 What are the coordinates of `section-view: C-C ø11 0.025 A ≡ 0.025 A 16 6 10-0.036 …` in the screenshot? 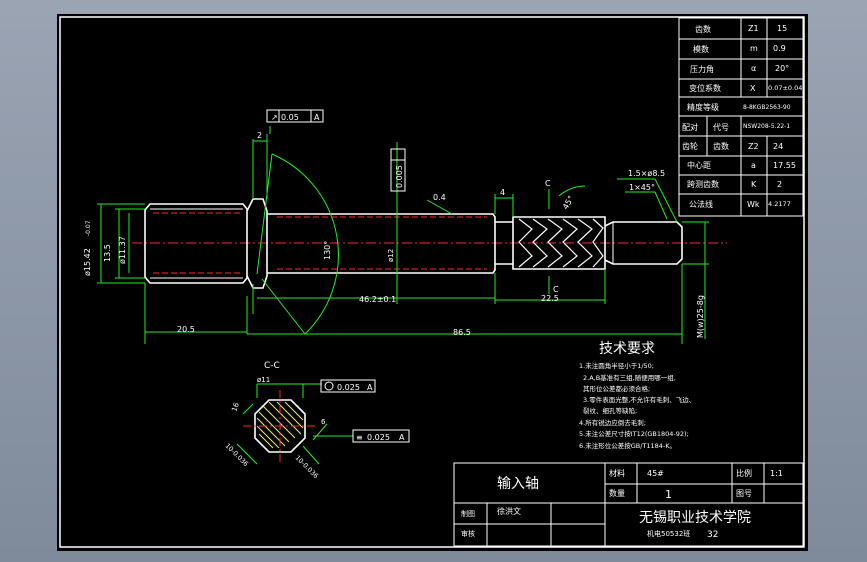 It's located at (317, 420).